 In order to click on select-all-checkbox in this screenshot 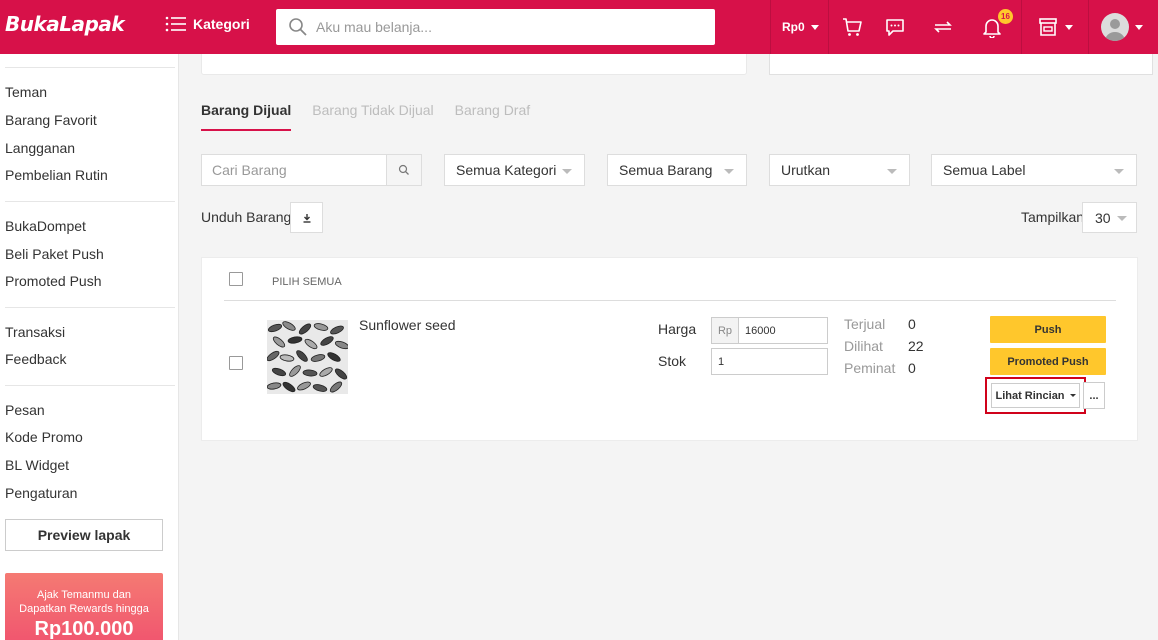, I will do `click(236, 279)`.